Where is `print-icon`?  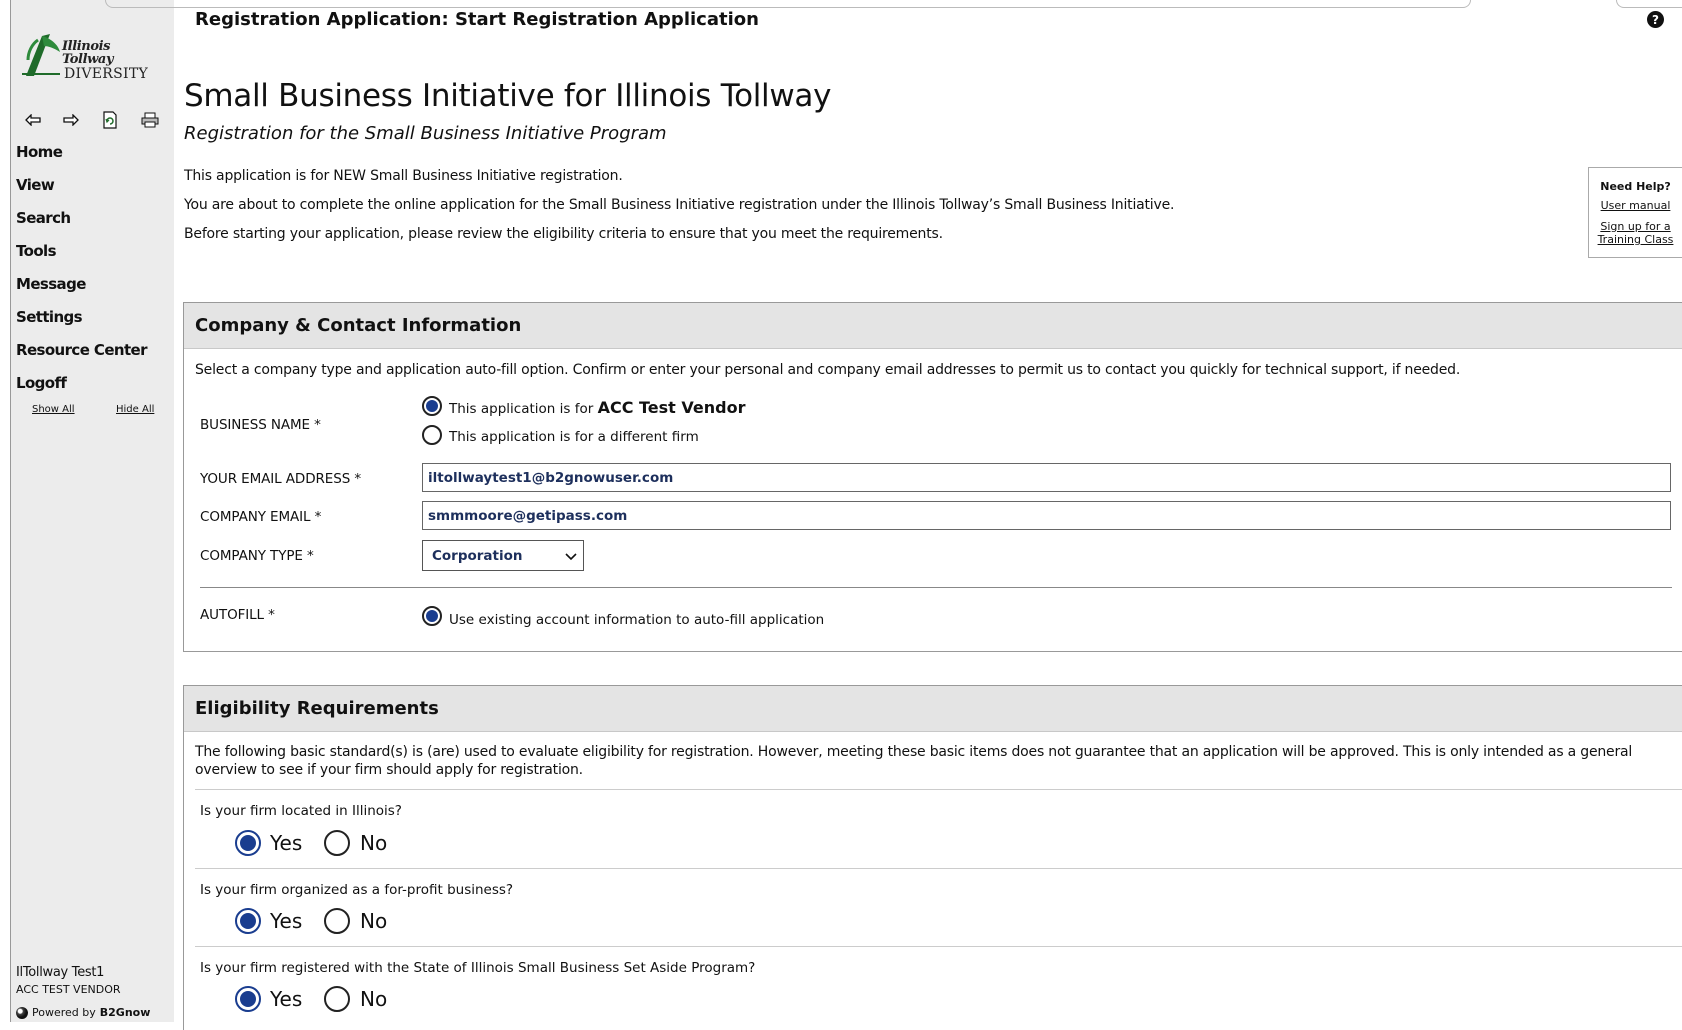 print-icon is located at coordinates (150, 120).